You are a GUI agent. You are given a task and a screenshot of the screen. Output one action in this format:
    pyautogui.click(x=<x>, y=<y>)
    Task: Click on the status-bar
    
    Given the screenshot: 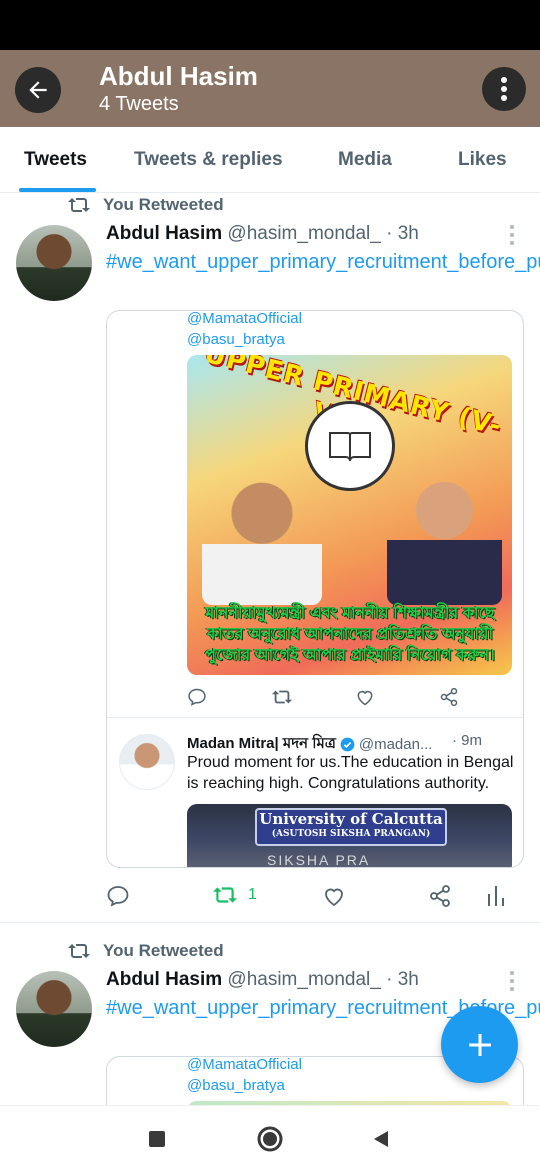 What is the action you would take?
    pyautogui.click(x=270, y=25)
    